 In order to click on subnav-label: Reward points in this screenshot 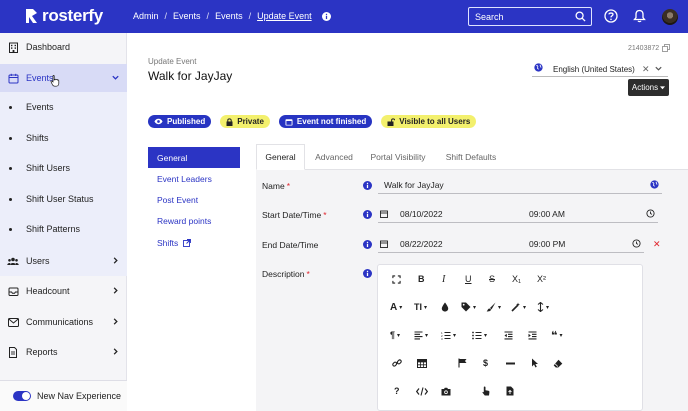, I will do `click(184, 220)`.